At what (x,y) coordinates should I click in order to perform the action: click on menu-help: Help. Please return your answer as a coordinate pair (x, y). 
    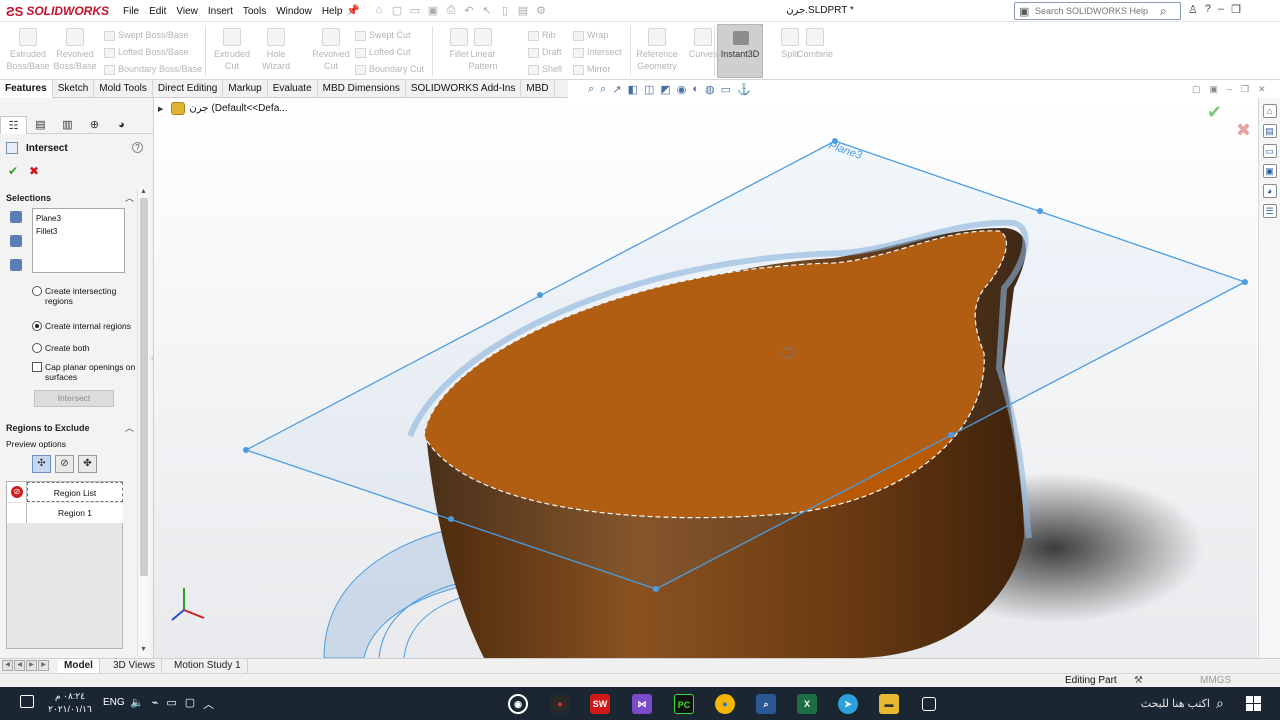
    Looking at the image, I should click on (332, 11).